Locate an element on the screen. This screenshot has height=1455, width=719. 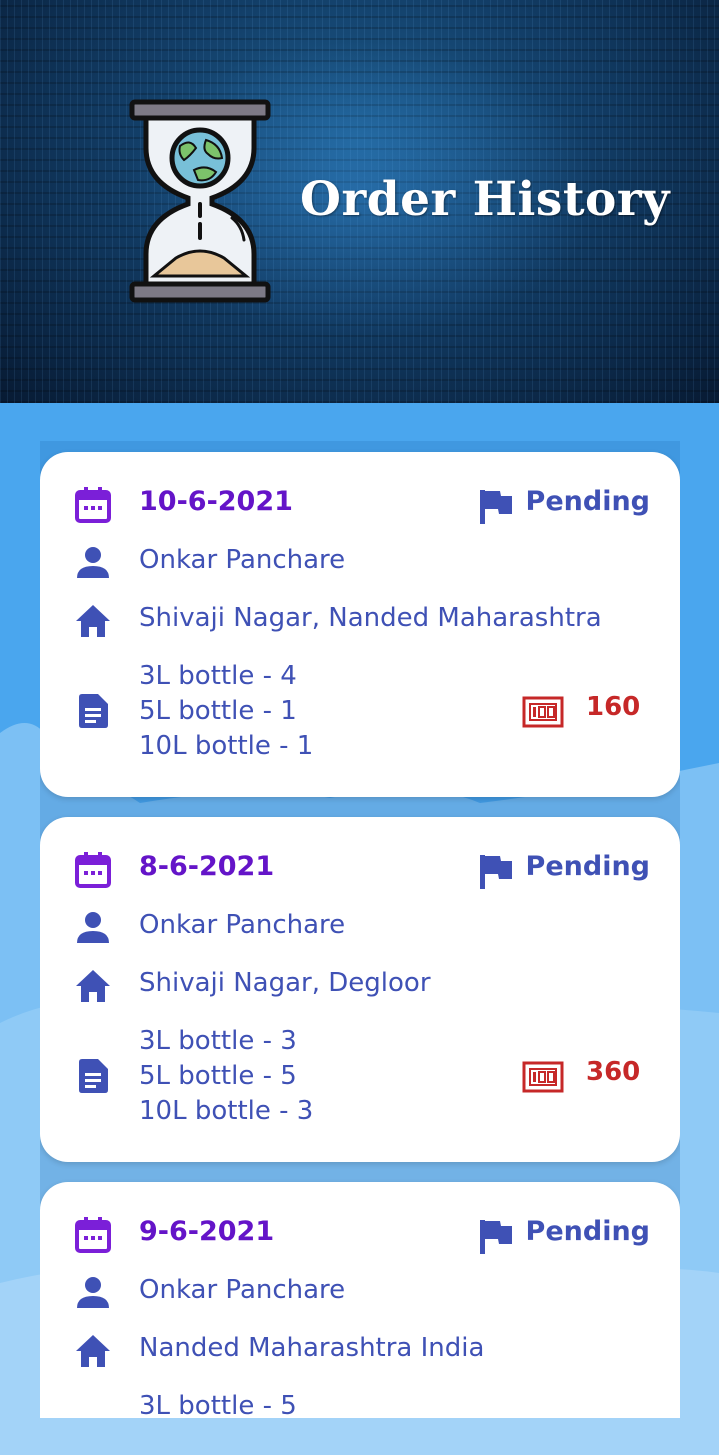
order-date: 8-6-2021 is located at coordinates (207, 866).